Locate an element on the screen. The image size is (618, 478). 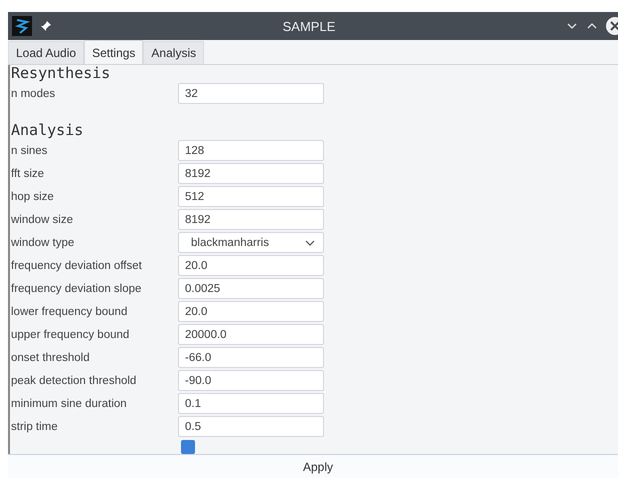
input-field: 0.5 is located at coordinates (251, 426).